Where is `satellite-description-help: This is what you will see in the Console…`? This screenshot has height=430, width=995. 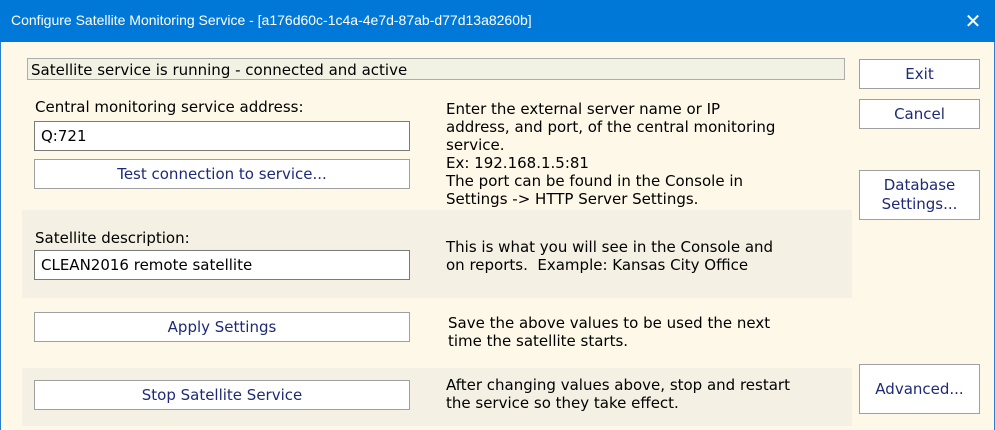
satellite-description-help: This is what you will see in the Console… is located at coordinates (610, 256).